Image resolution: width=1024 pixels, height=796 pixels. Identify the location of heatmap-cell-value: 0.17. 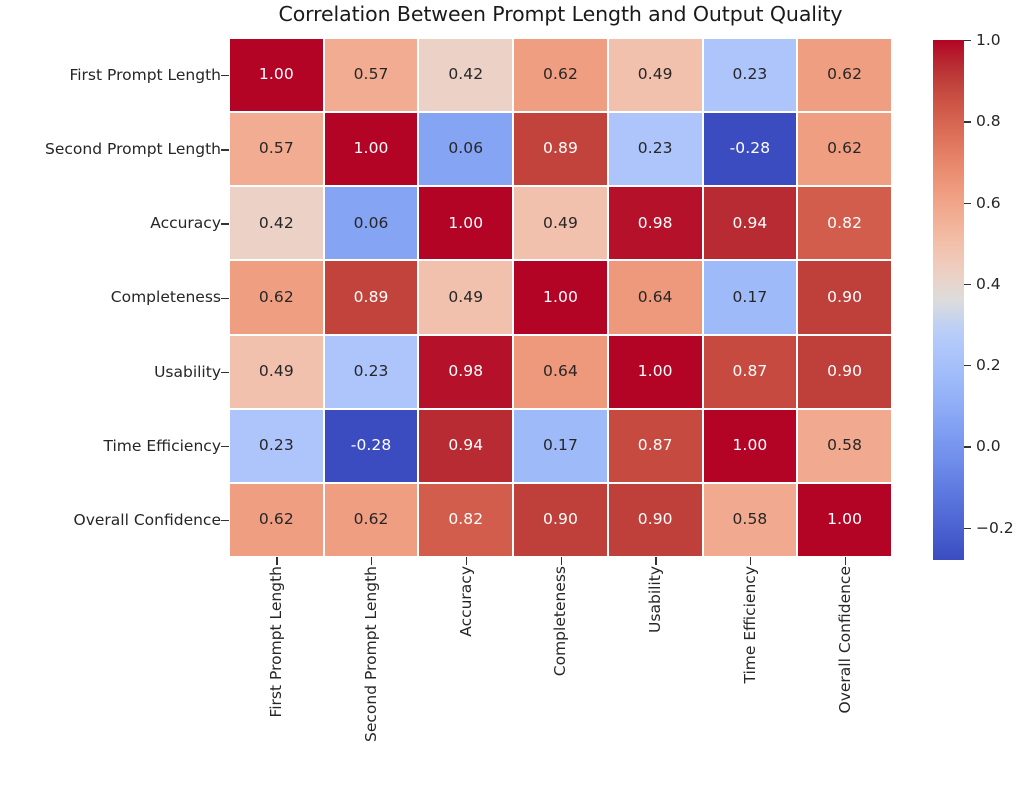
(750, 296).